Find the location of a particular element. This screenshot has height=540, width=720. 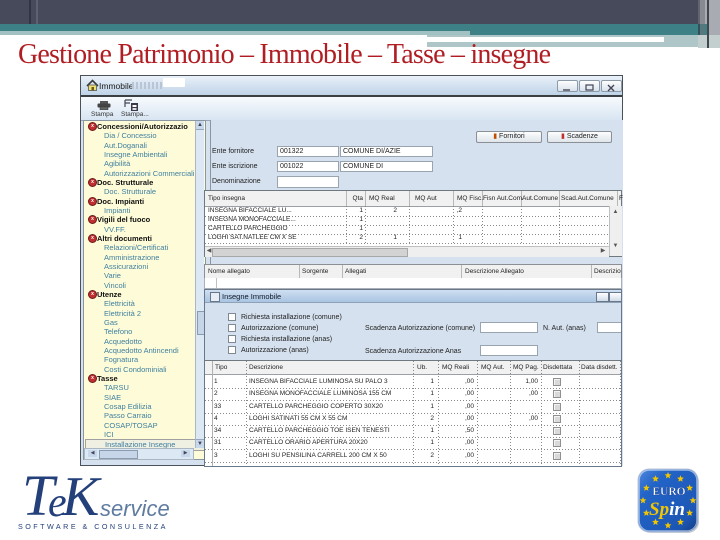

svg-text: EURO is located at coordinates (668, 492).